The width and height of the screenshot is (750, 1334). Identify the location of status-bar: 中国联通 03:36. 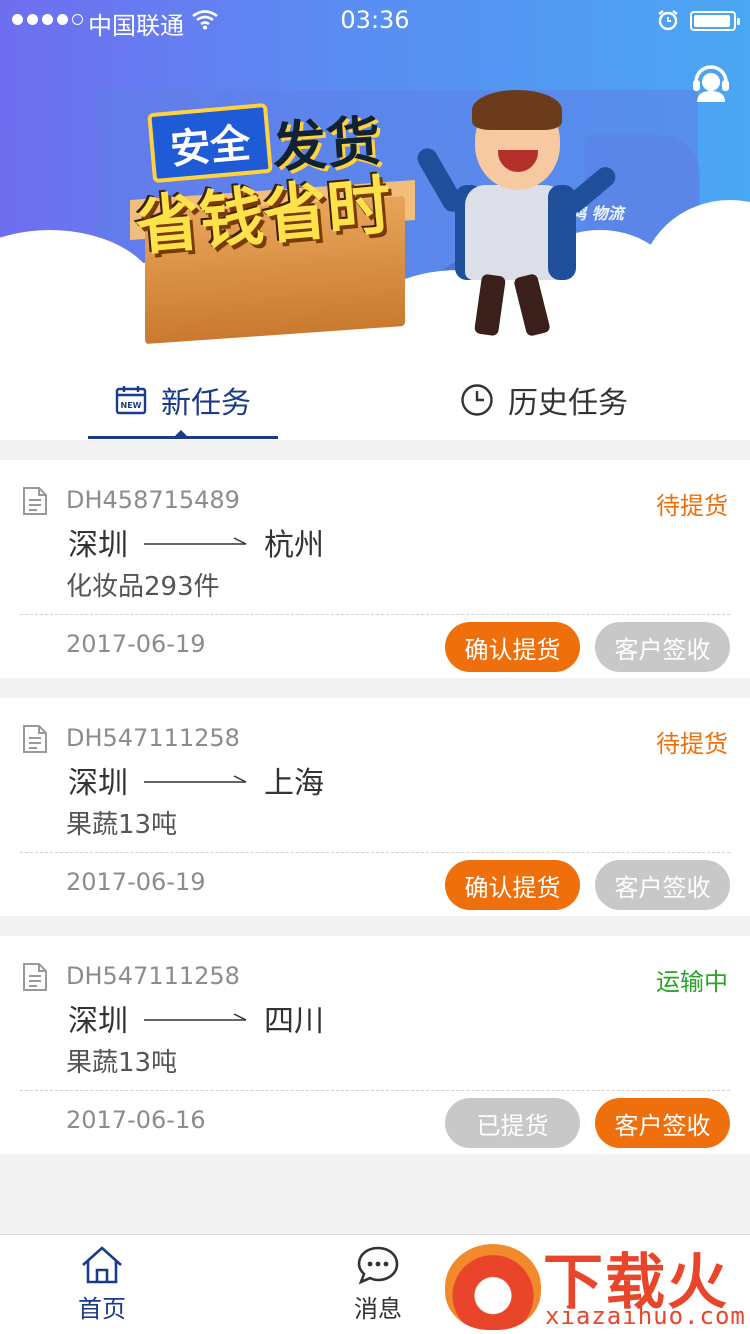
(375, 20).